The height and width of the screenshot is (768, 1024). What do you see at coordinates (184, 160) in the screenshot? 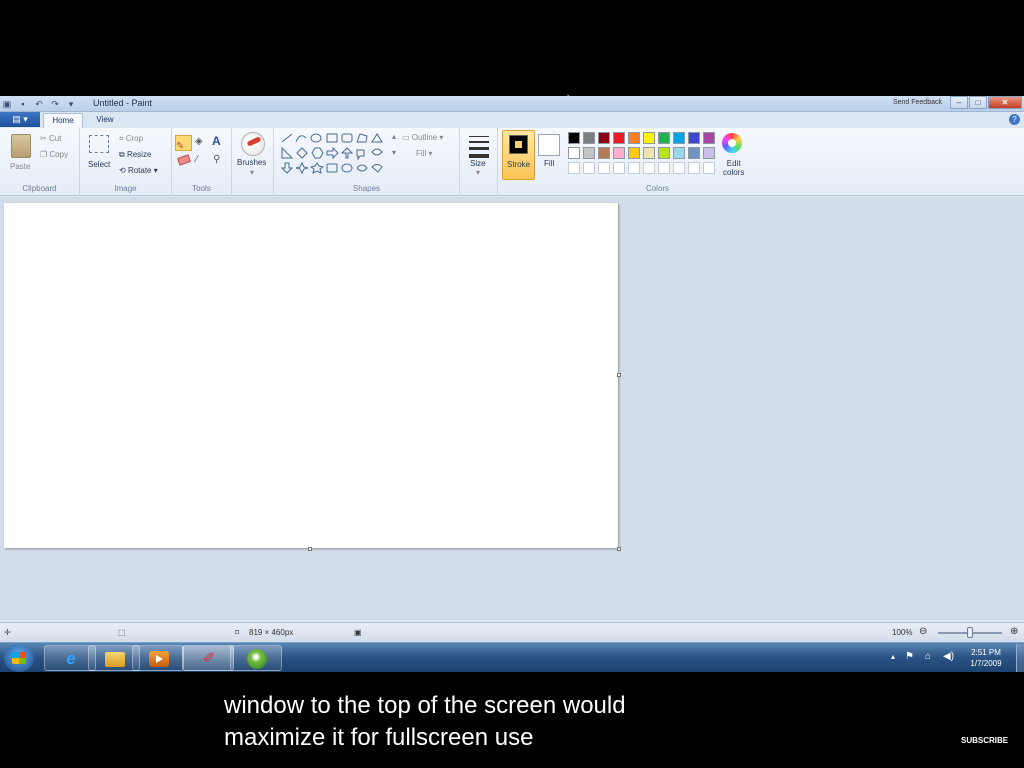
I see `eraser-tool` at bounding box center [184, 160].